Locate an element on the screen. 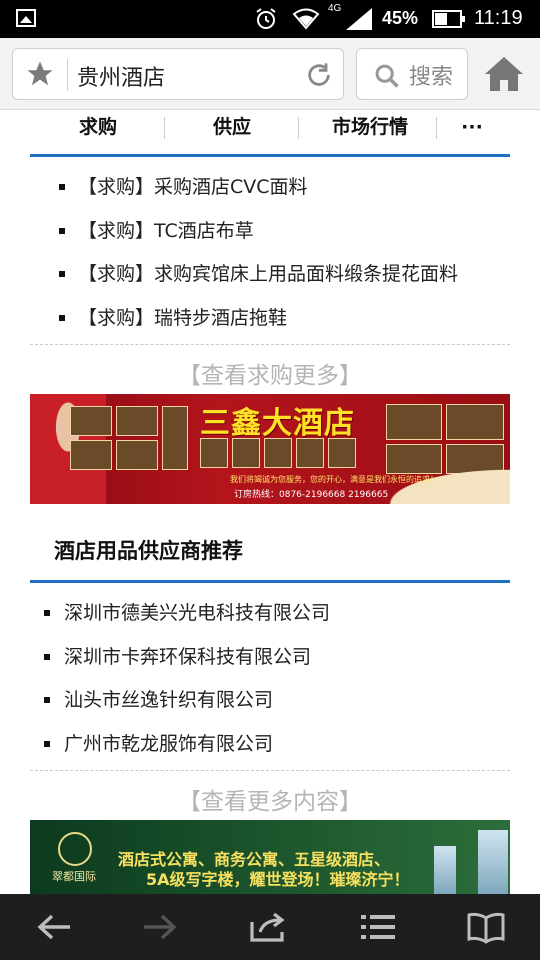 The image size is (540, 960). list-item: 【求购】瑞特步酒店拖鞋 is located at coordinates (270, 318).